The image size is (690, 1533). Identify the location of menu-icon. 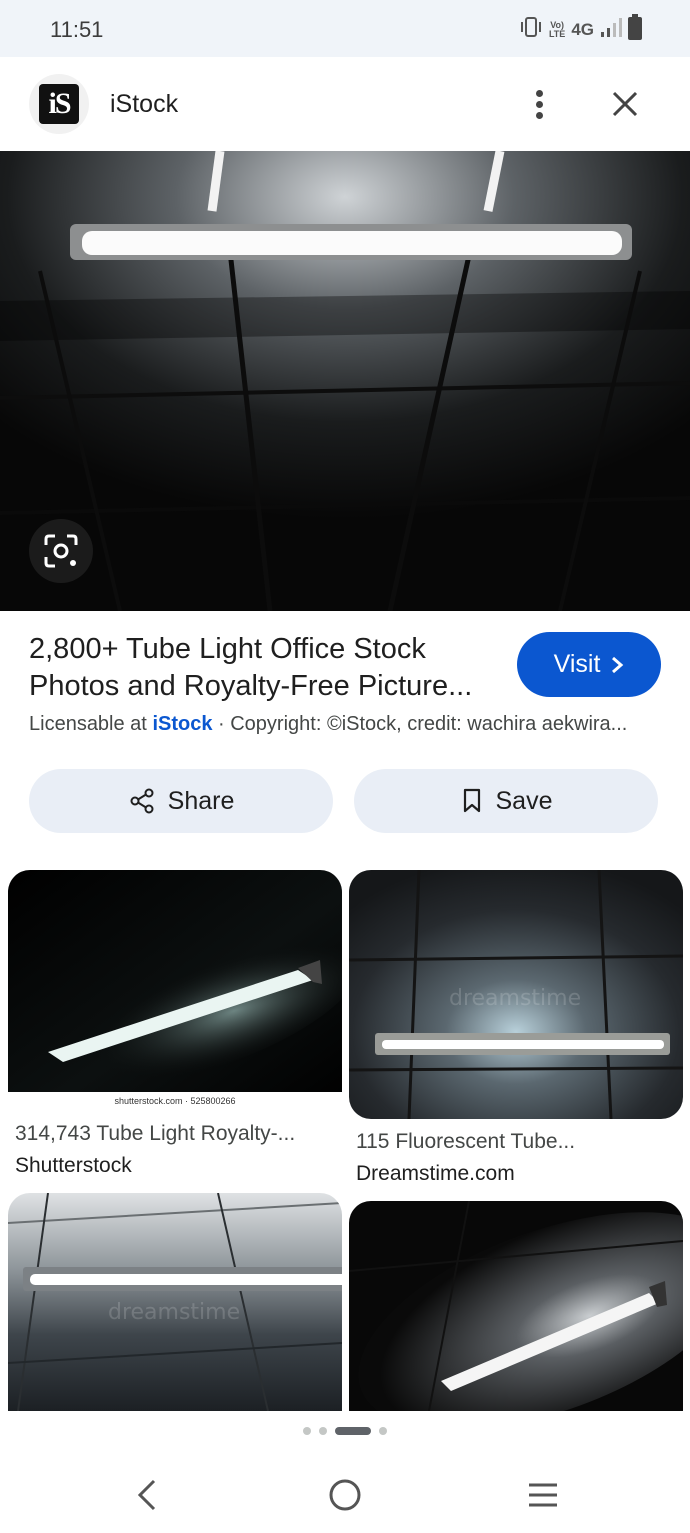
(543, 1495).